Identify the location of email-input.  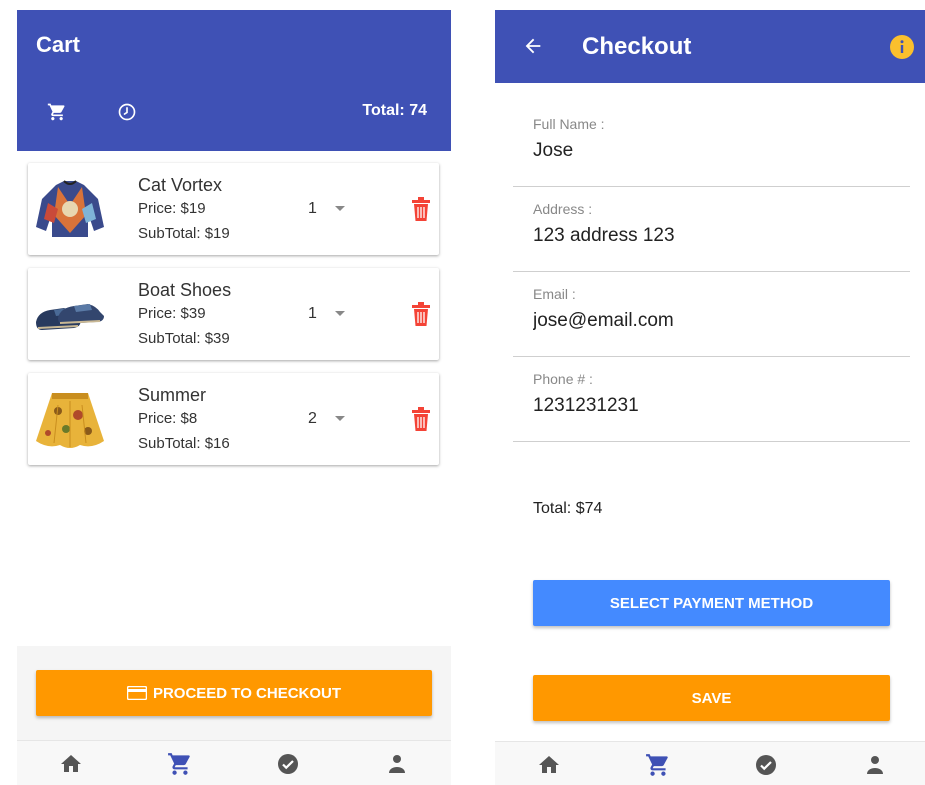
(718, 321).